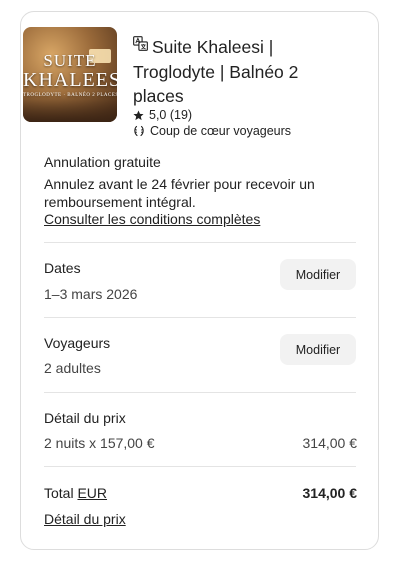  I want to click on thumbnail-text-khaleesi: KHALEESI, so click(70, 80).